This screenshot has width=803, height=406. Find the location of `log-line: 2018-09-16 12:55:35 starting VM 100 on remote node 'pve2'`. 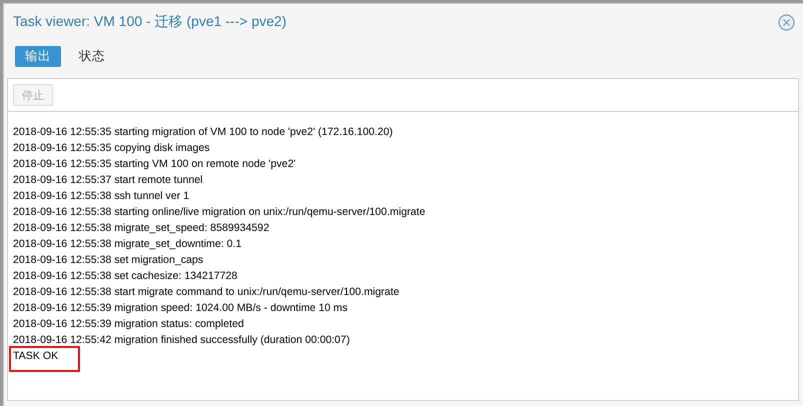

log-line: 2018-09-16 12:55:35 starting VM 100 on remote node 'pve2' is located at coordinates (154, 164).